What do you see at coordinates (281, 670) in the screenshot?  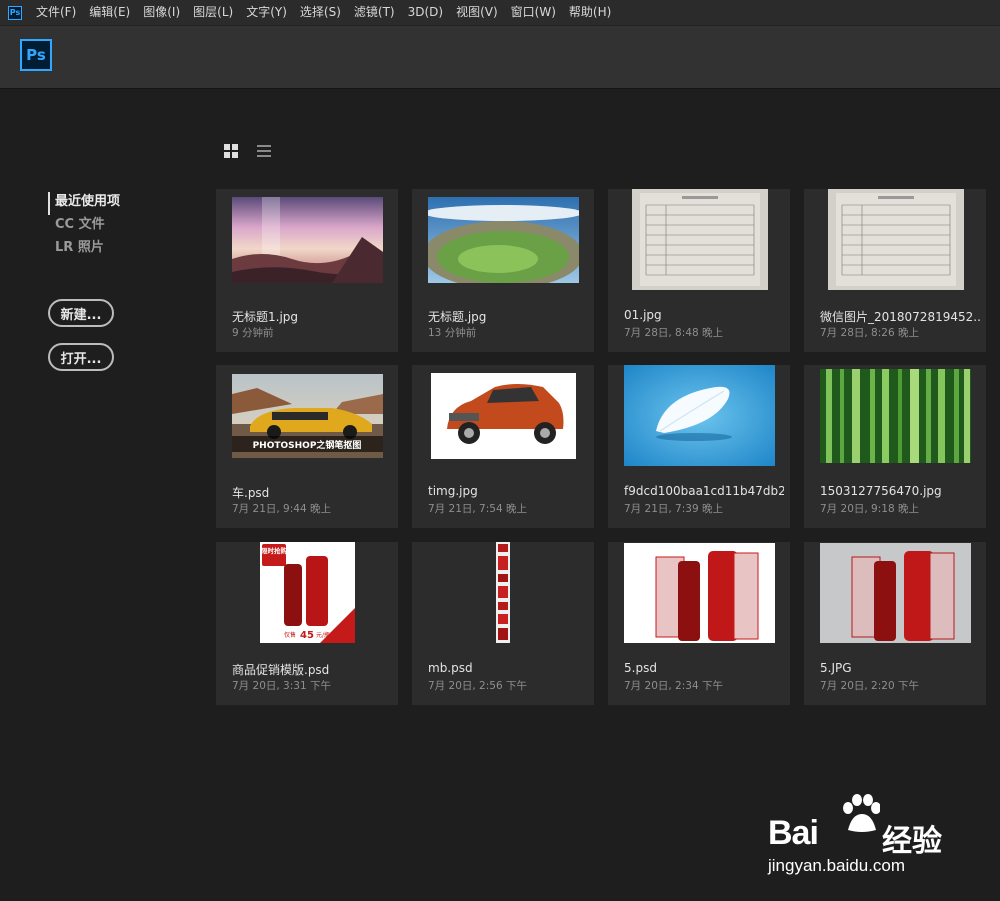 I see `file-name: 商品促销模版.psd` at bounding box center [281, 670].